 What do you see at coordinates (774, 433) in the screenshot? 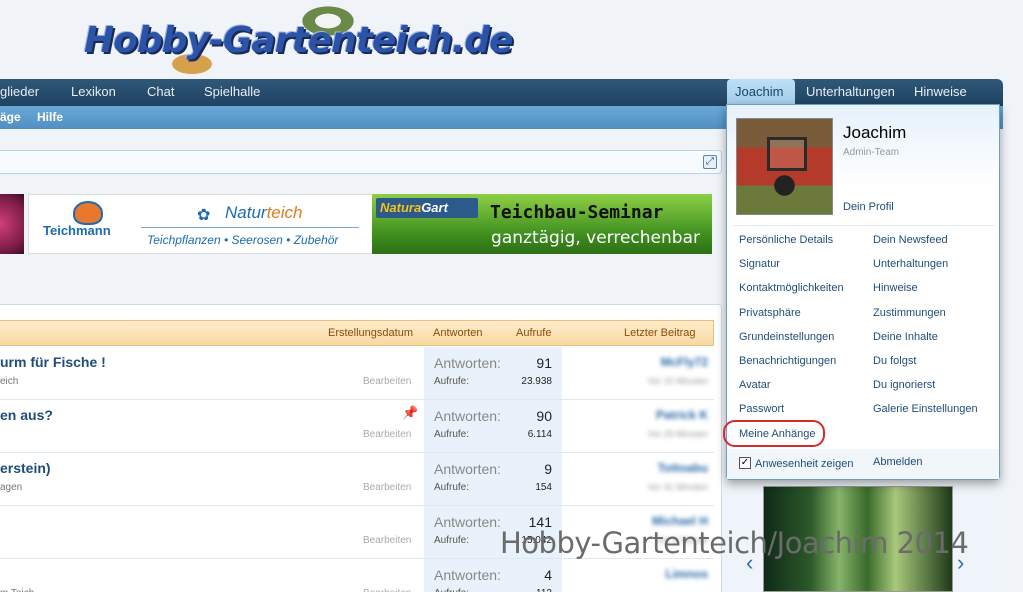
I see `highlight-circle` at bounding box center [774, 433].